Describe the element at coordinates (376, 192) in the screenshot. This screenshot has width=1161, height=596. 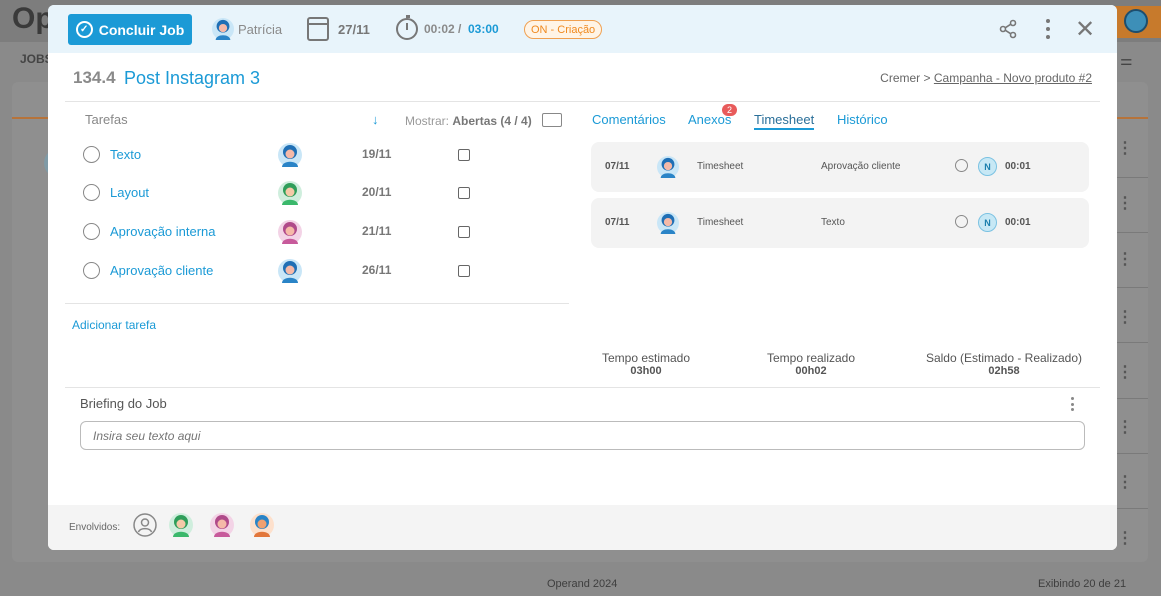
I see `task-date: 20/11` at that location.